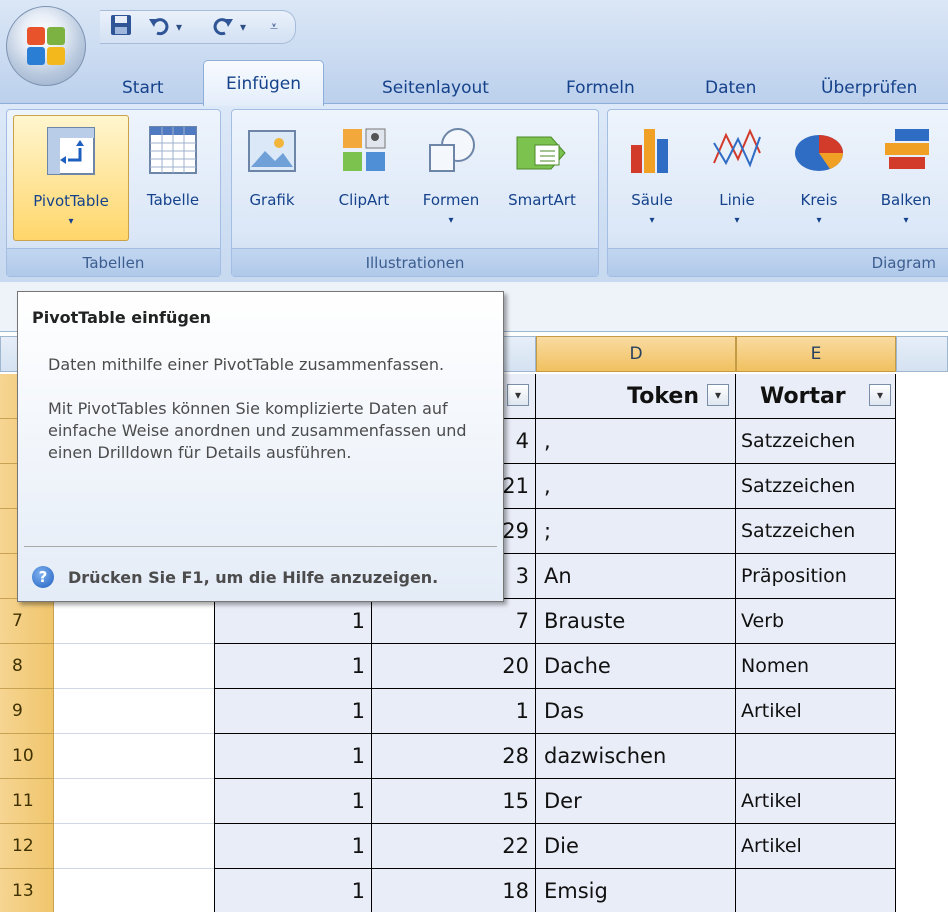  I want to click on save-icon, so click(121, 27).